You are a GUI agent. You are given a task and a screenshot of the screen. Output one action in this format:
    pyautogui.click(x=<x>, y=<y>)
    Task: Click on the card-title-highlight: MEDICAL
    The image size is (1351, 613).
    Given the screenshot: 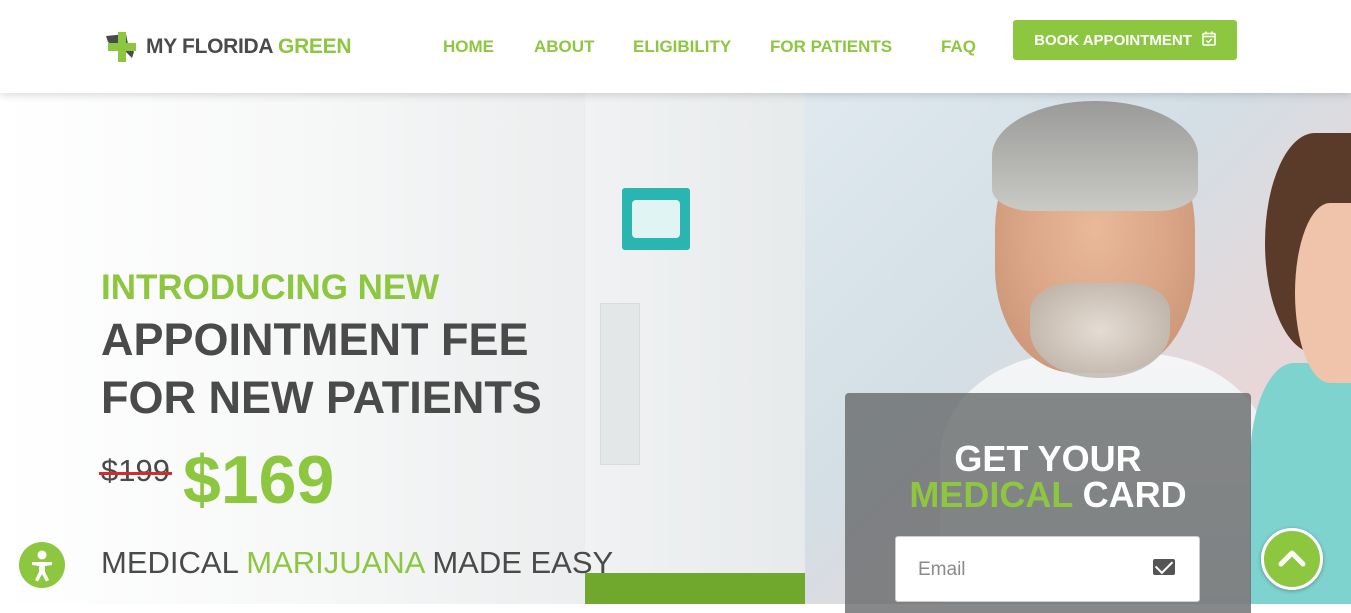 What is the action you would take?
    pyautogui.click(x=991, y=494)
    